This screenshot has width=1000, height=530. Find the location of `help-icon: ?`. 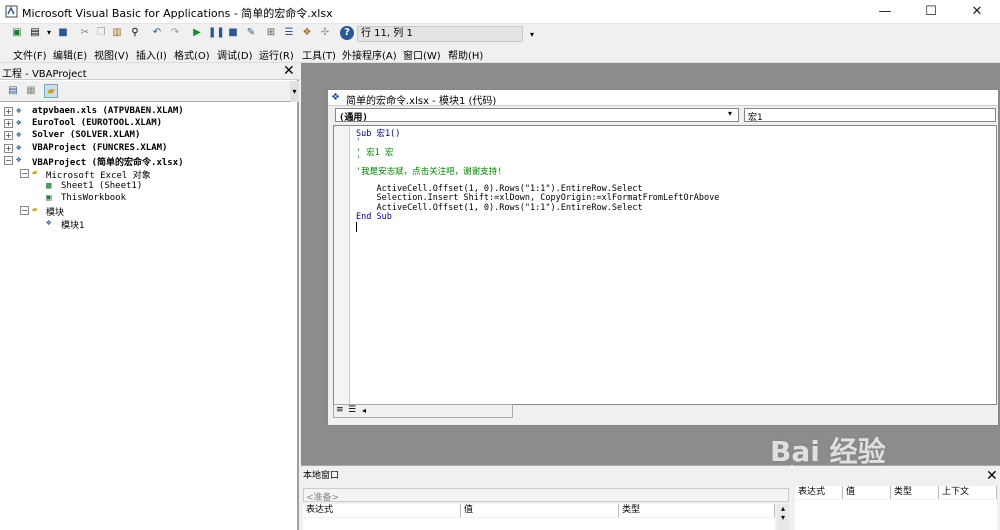

help-icon: ? is located at coordinates (347, 33).